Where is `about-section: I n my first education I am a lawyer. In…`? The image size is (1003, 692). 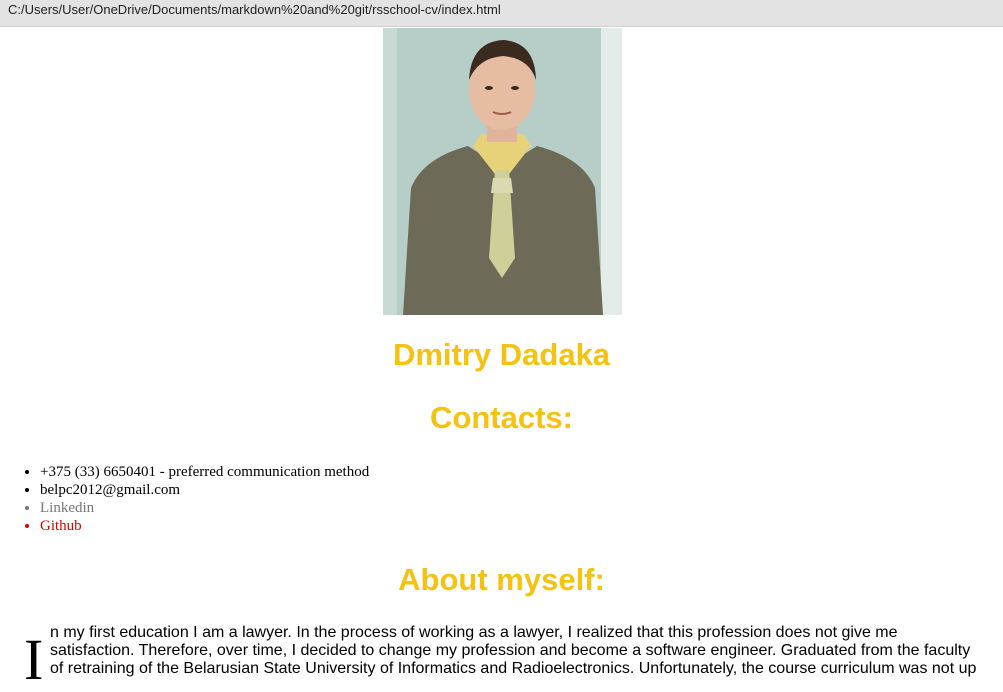 about-section: I n my first education I am a lawyer. In… is located at coordinates (504, 656).